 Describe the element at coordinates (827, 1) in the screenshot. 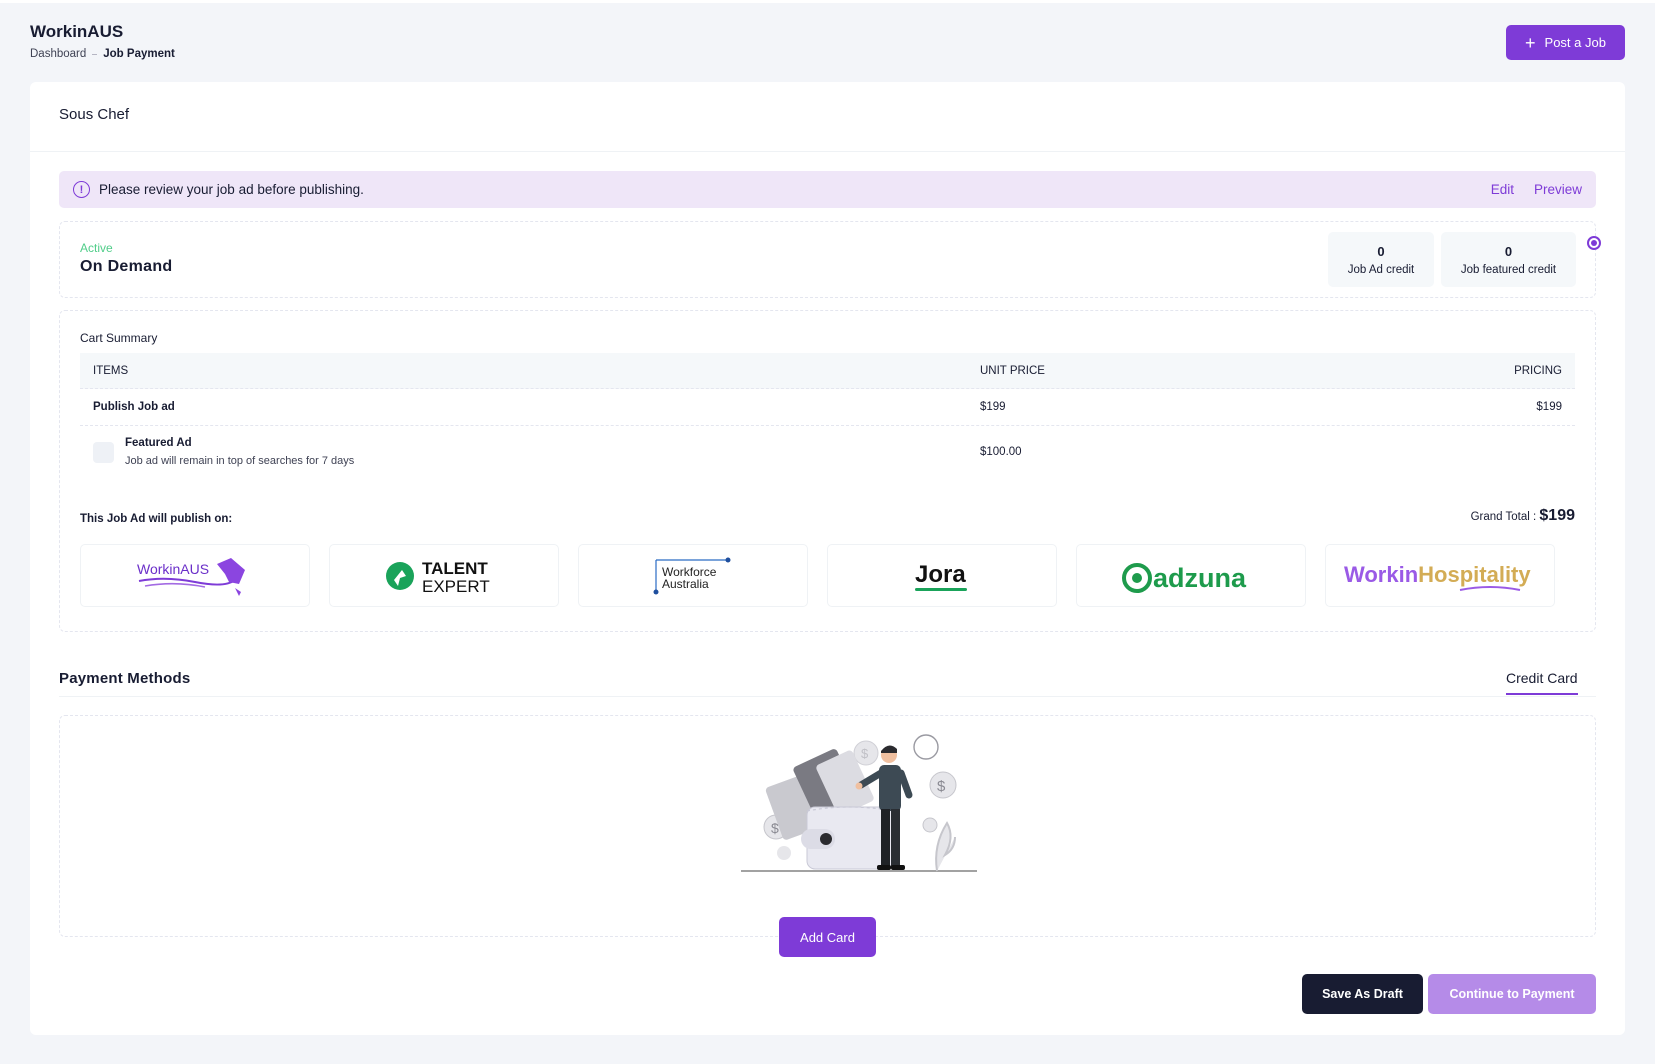

I see `top-strip` at that location.